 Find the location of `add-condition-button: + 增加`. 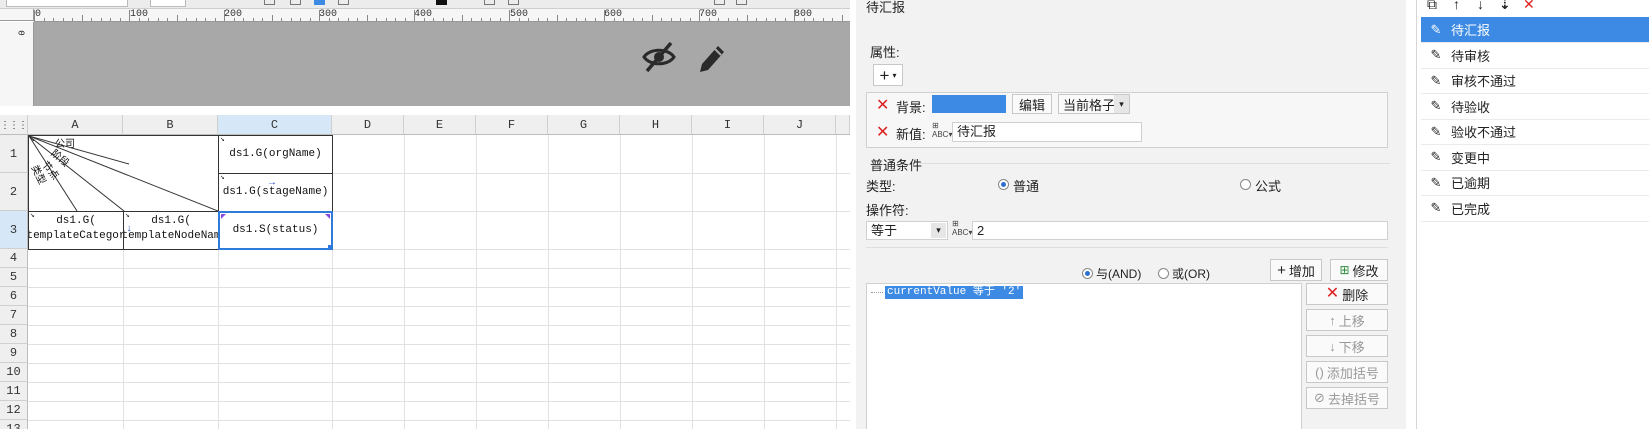

add-condition-button: + 增加 is located at coordinates (1296, 270).